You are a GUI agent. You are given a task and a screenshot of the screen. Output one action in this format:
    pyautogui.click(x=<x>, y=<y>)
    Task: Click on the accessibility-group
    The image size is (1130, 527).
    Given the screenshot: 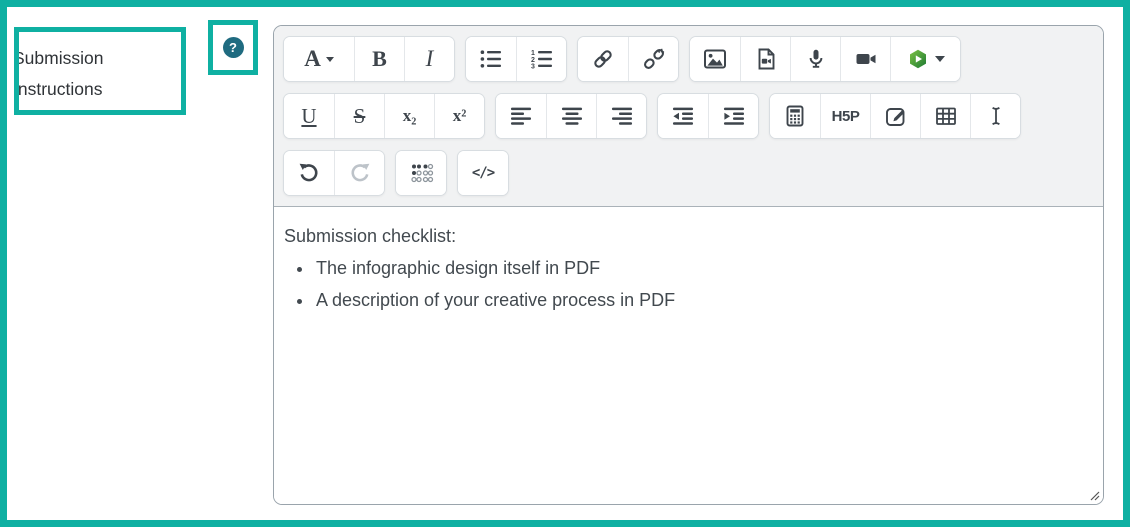 What is the action you would take?
    pyautogui.click(x=421, y=173)
    